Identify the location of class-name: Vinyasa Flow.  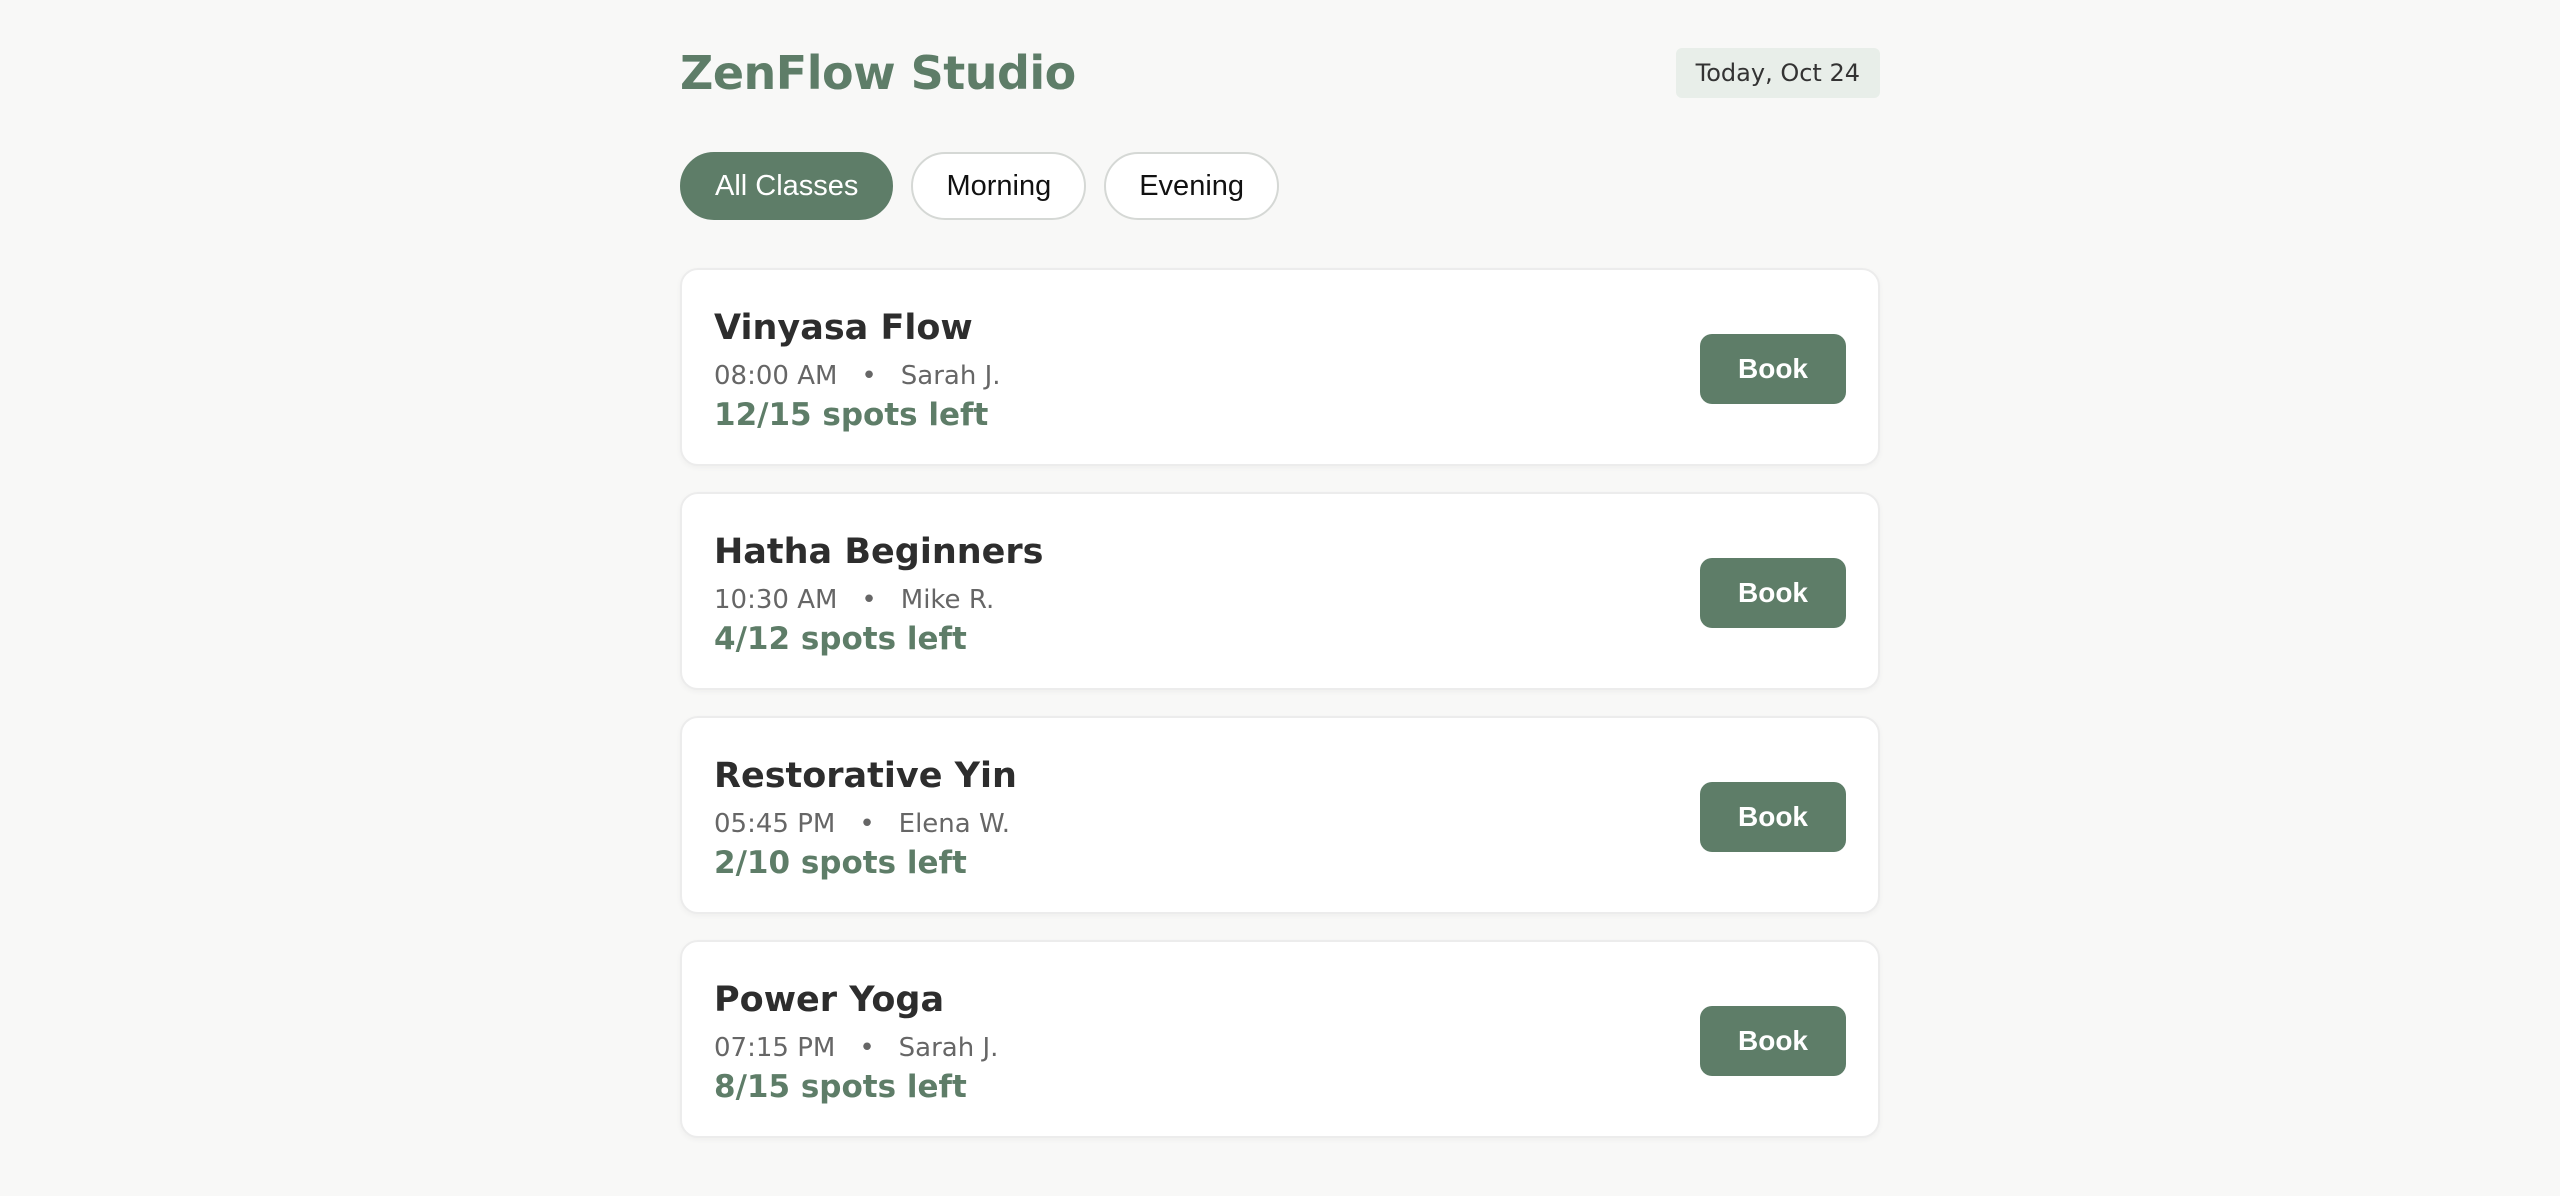
(843, 328).